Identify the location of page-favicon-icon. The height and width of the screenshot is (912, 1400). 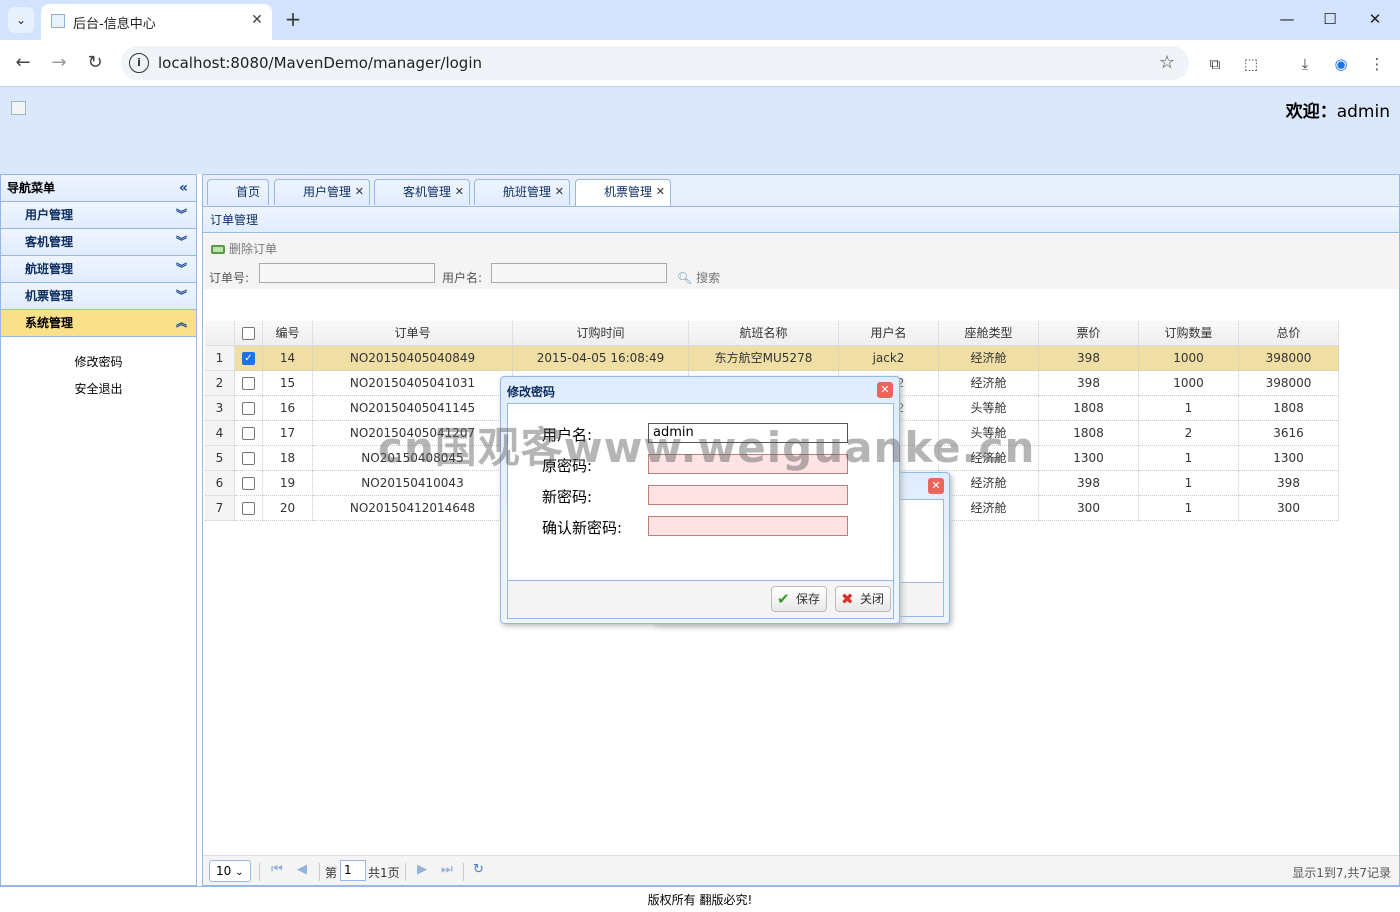
(58, 21).